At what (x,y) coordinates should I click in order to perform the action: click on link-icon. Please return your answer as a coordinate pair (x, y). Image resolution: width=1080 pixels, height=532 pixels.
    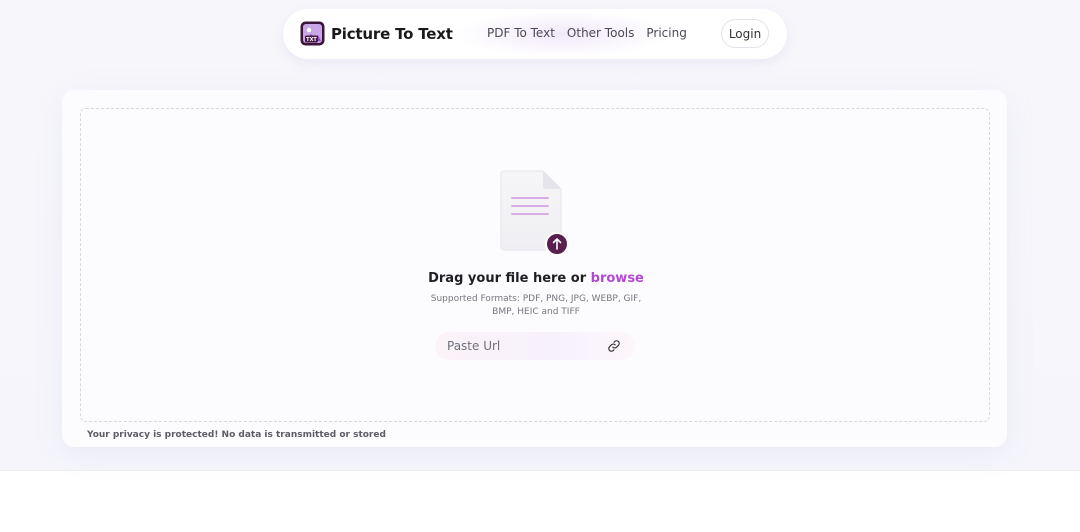
    Looking at the image, I should click on (614, 346).